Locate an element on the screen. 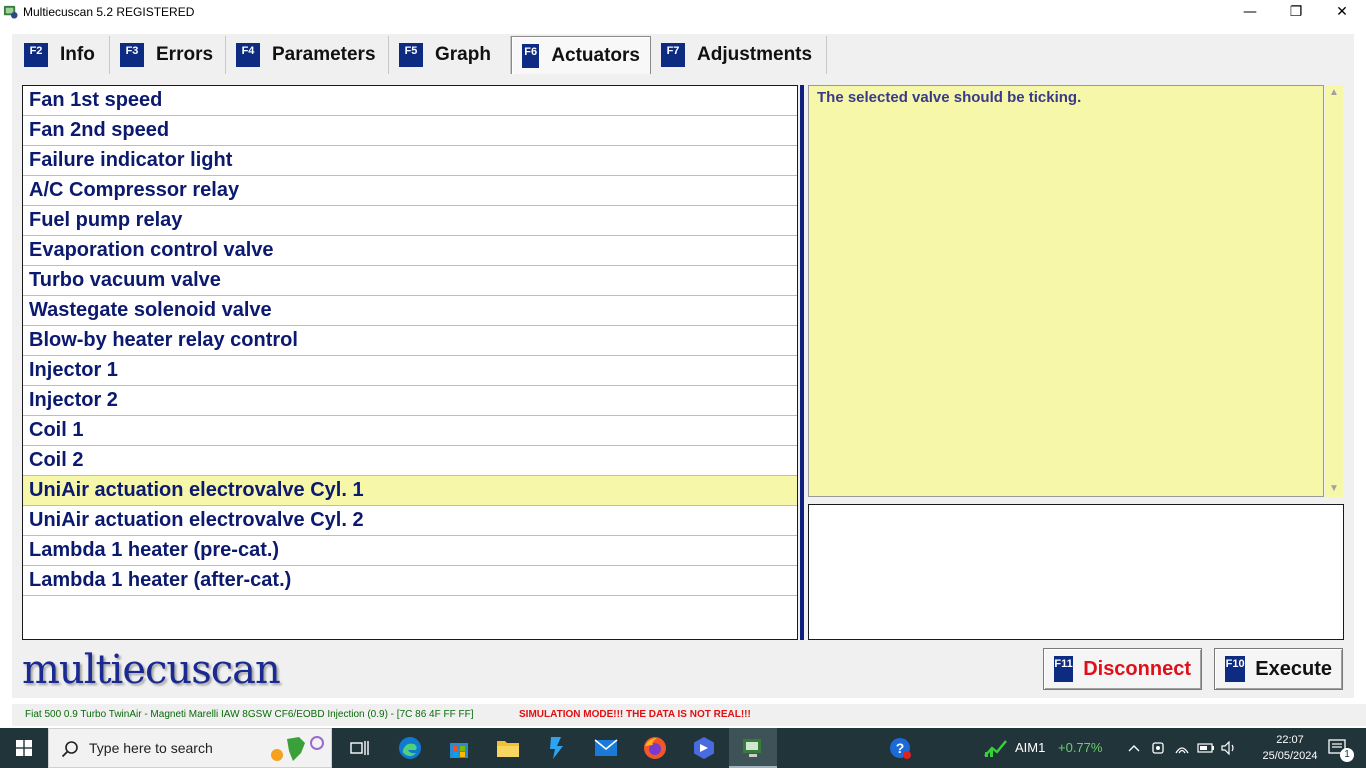 Image resolution: width=1366 pixels, height=768 pixels. webcam-icon is located at coordinates (1158, 748).